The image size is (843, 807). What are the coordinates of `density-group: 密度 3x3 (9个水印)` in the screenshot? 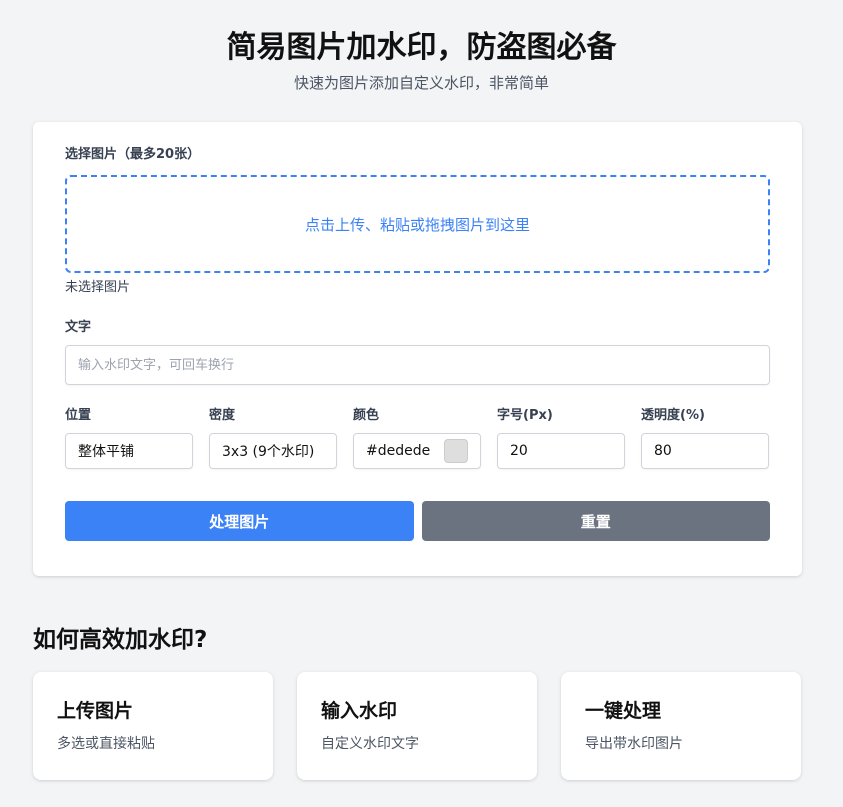 It's located at (273, 438).